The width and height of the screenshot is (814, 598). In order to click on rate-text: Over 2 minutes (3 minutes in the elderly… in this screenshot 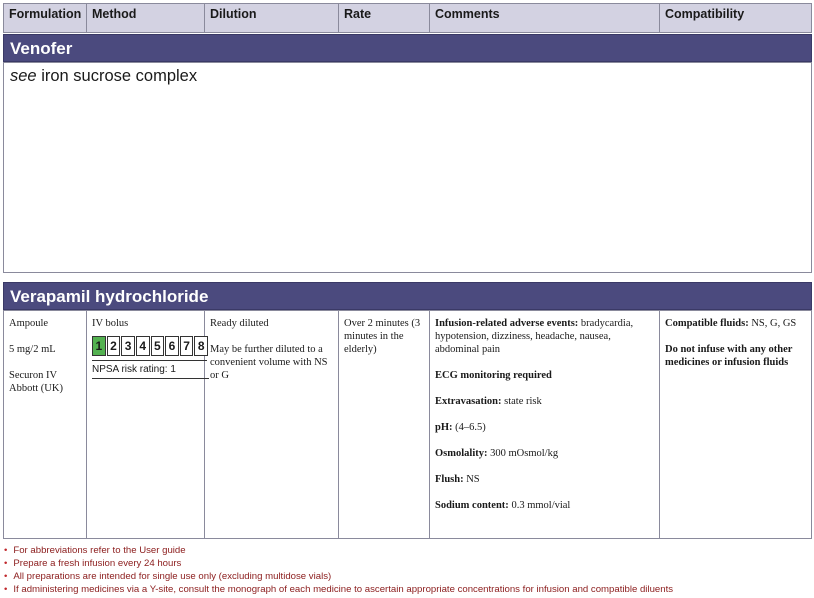, I will do `click(382, 336)`.